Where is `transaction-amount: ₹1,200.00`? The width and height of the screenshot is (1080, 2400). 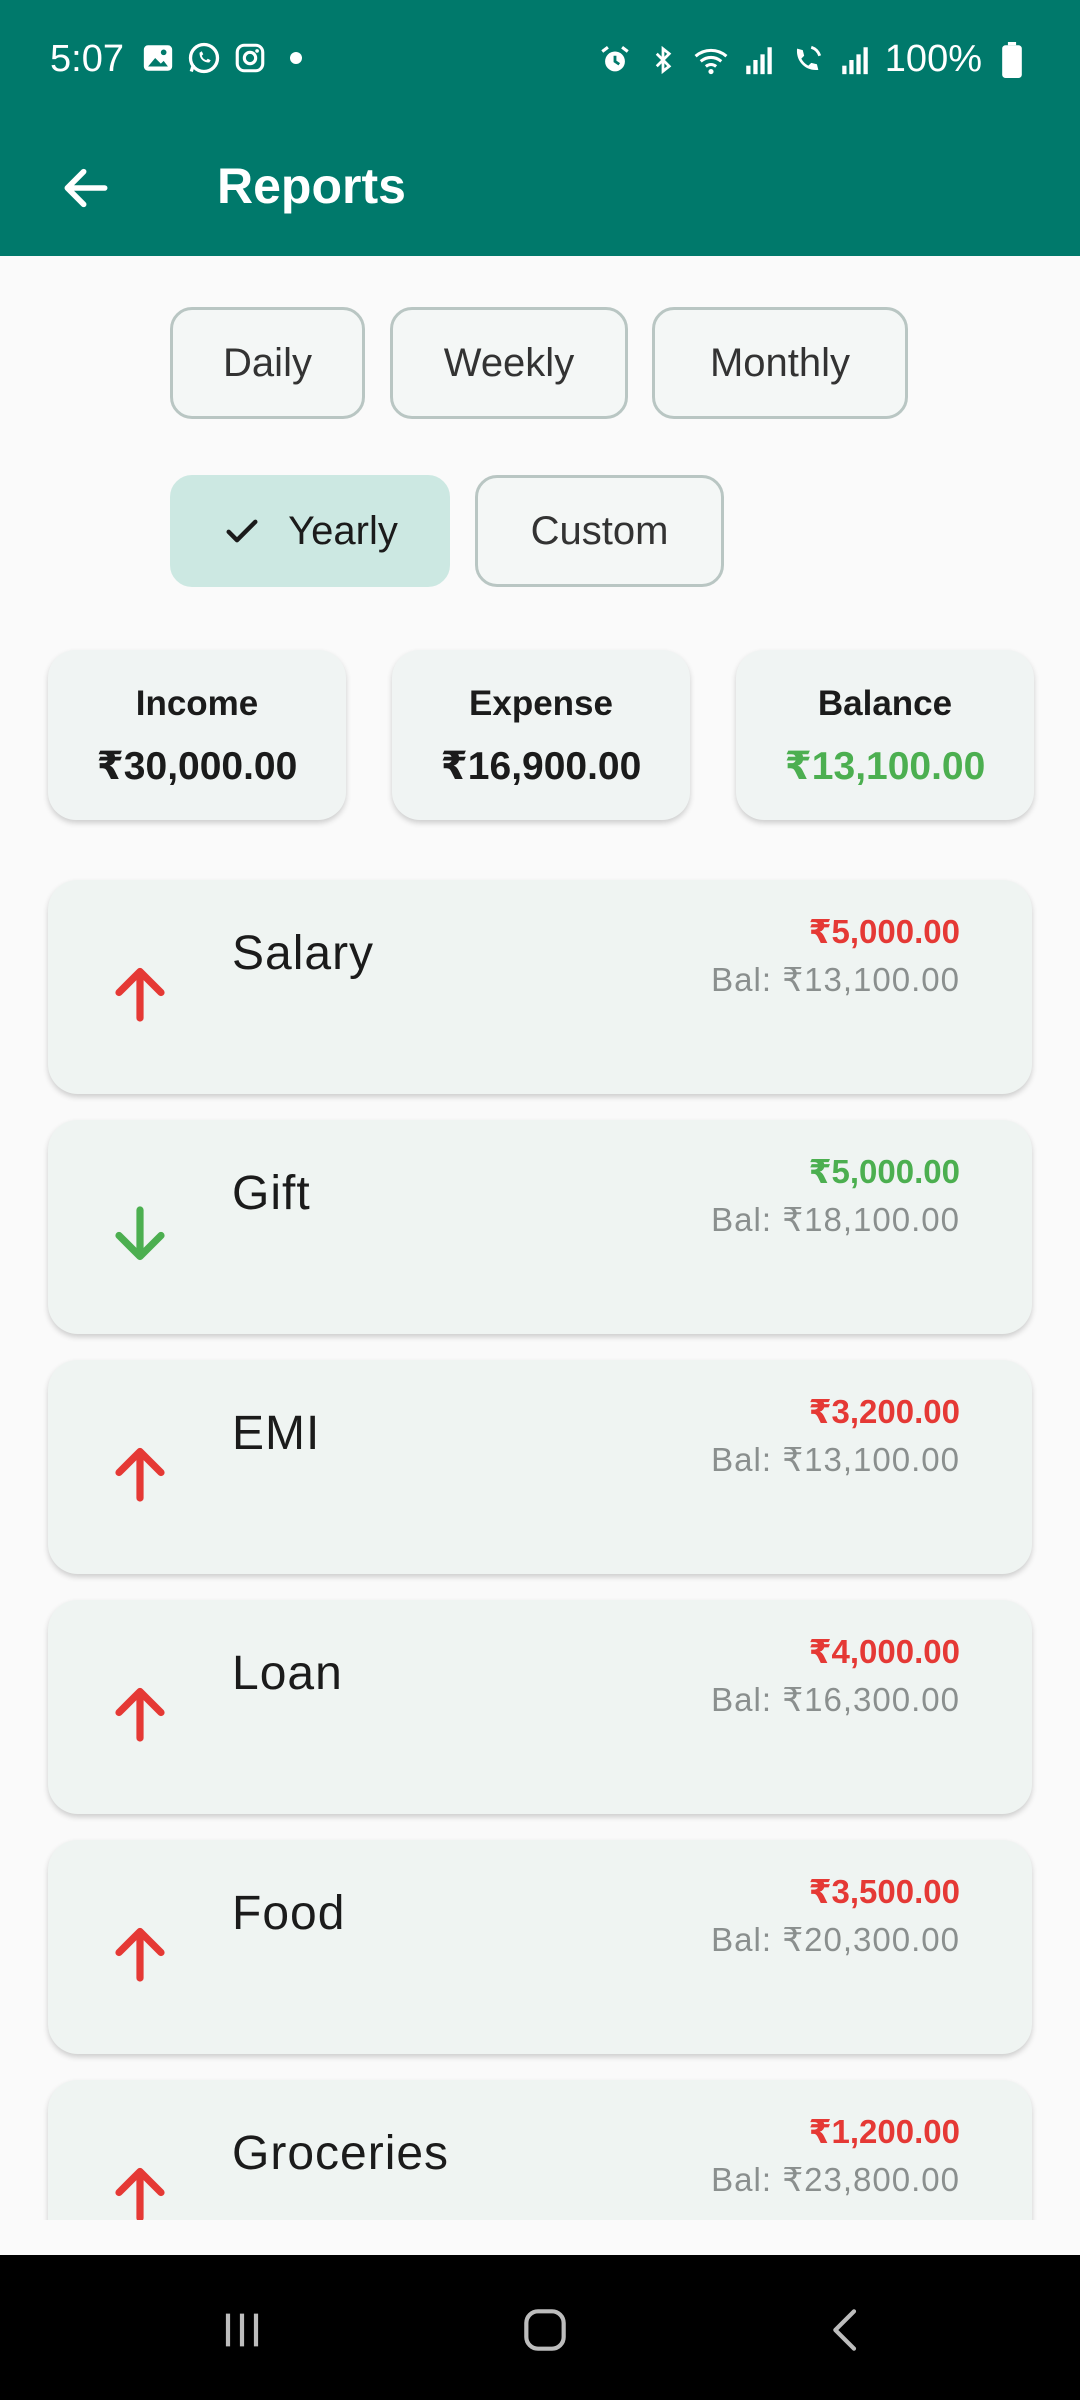 transaction-amount: ₹1,200.00 is located at coordinates (884, 2131).